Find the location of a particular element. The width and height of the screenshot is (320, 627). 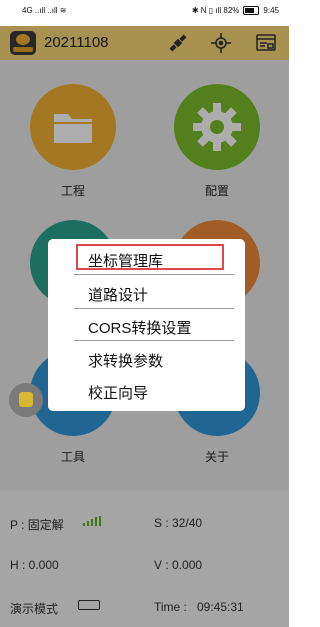

menu-item-label: 道路设计 is located at coordinates (118, 295).